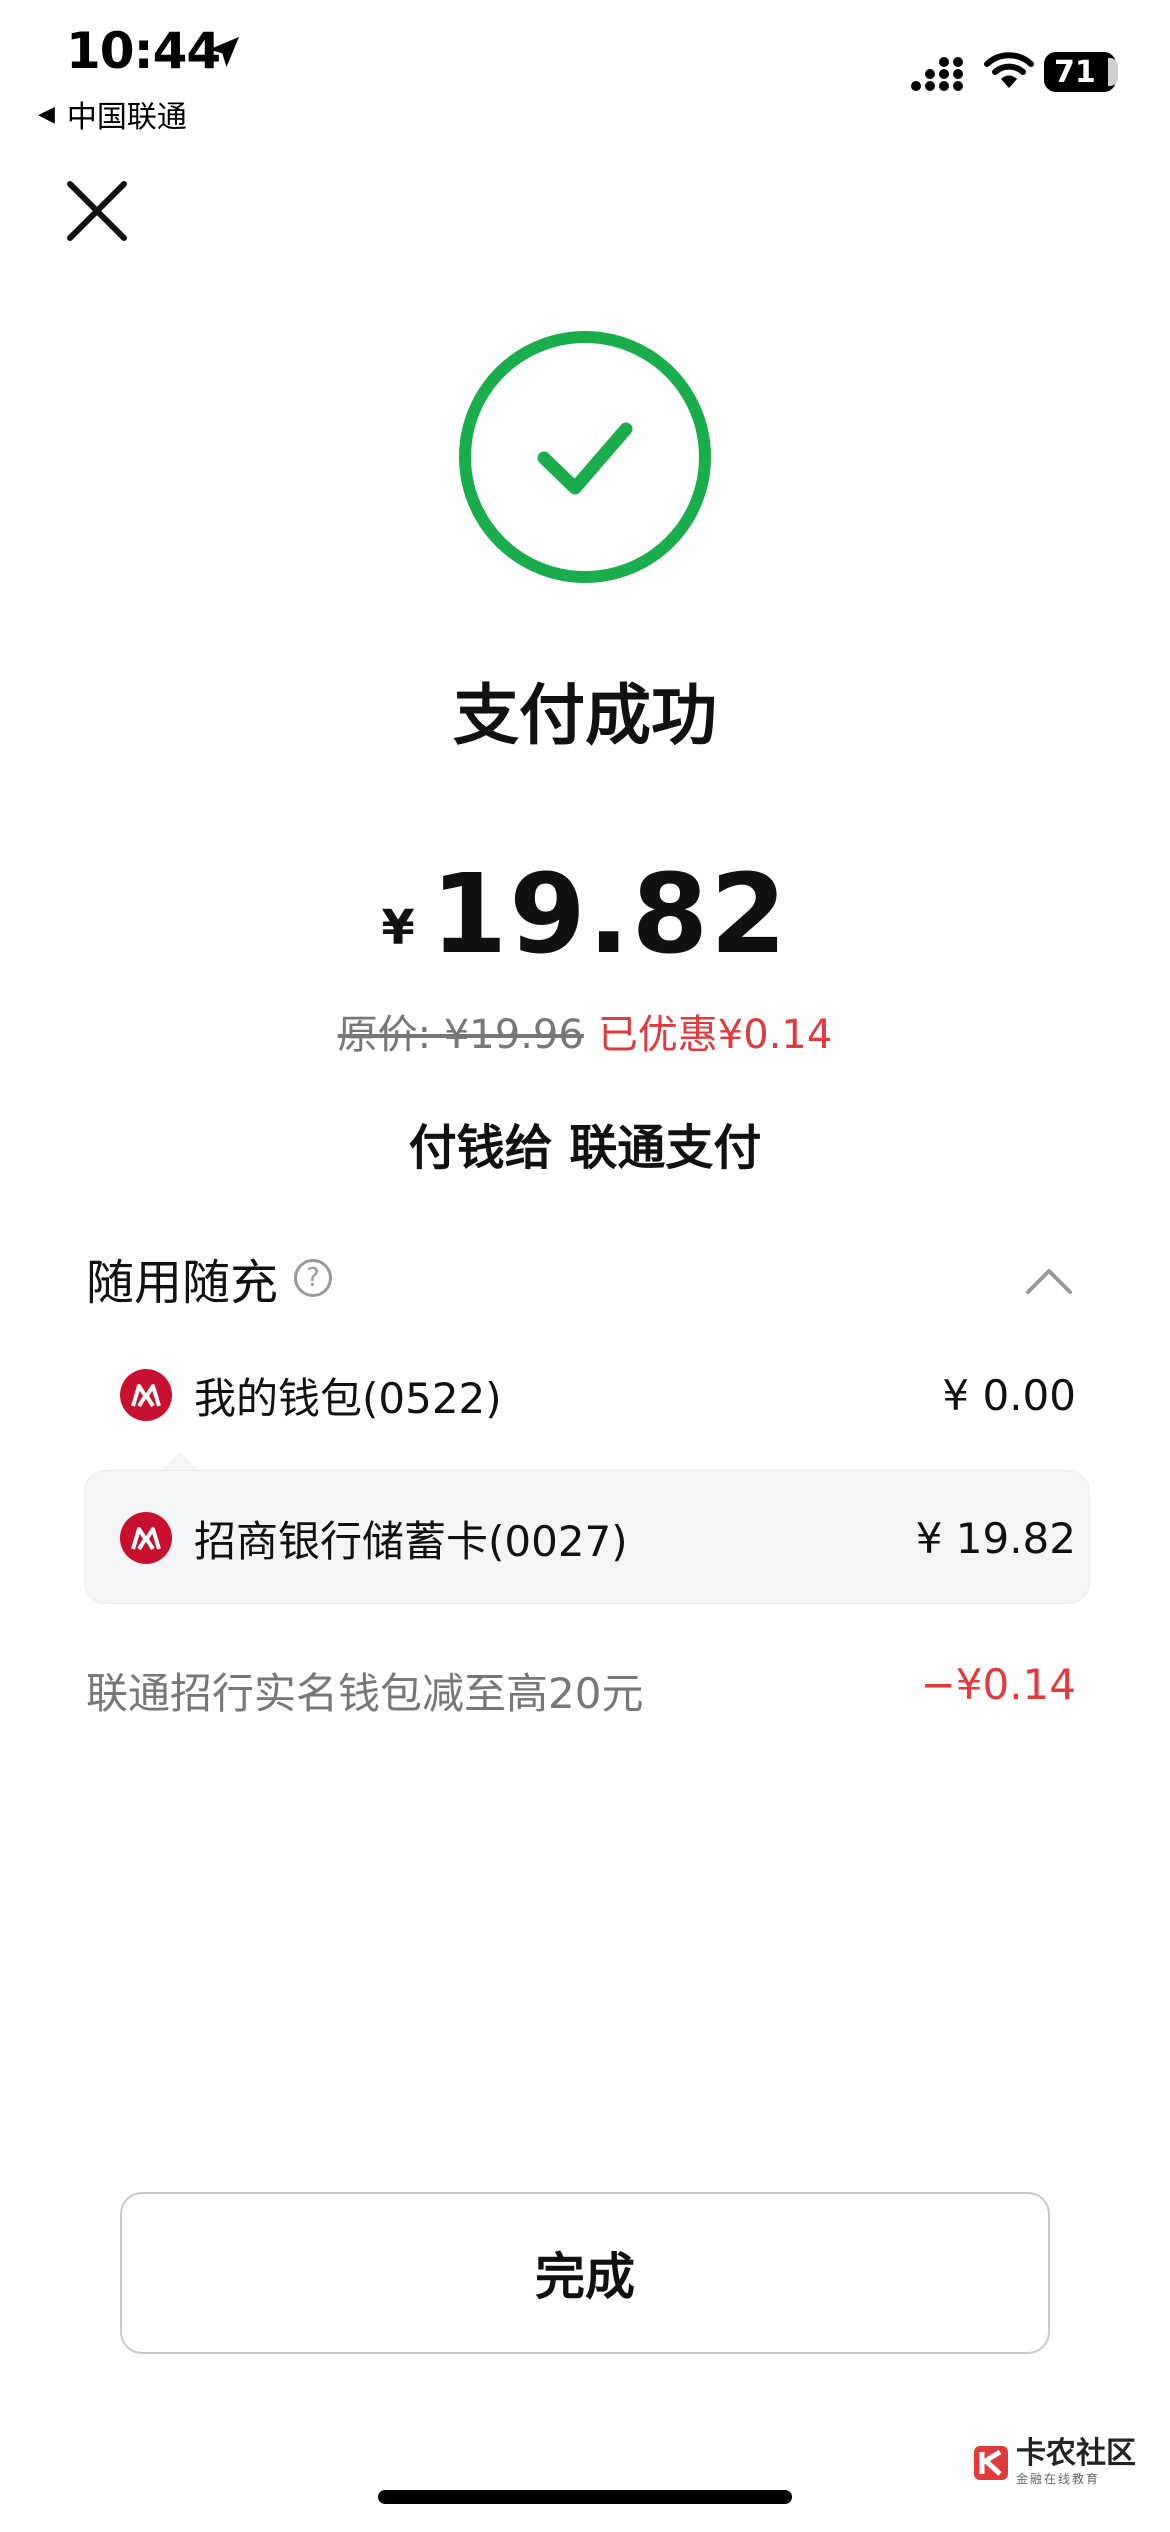 Image resolution: width=1170 pixels, height=2532 pixels. I want to click on payment-method-label: 我的钱包(0522), so click(348, 1398).